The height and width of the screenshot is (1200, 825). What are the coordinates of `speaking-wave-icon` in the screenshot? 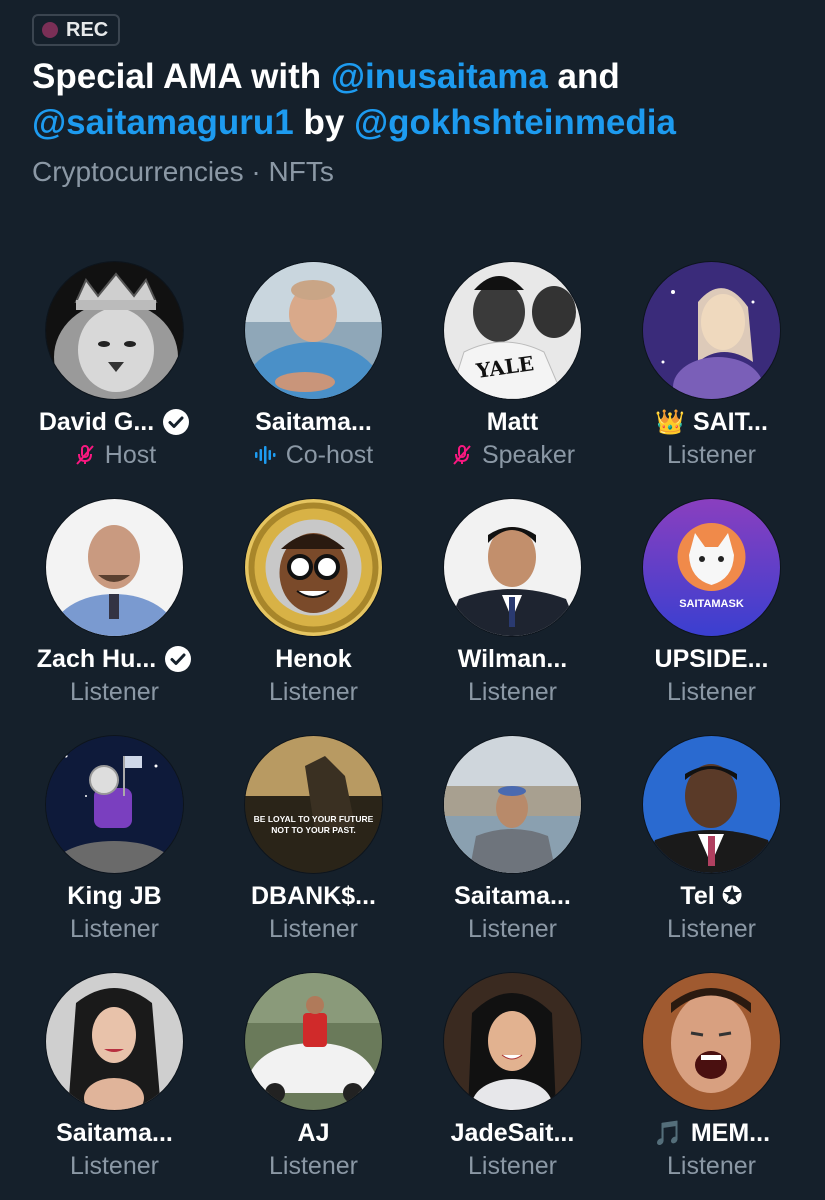 It's located at (266, 455).